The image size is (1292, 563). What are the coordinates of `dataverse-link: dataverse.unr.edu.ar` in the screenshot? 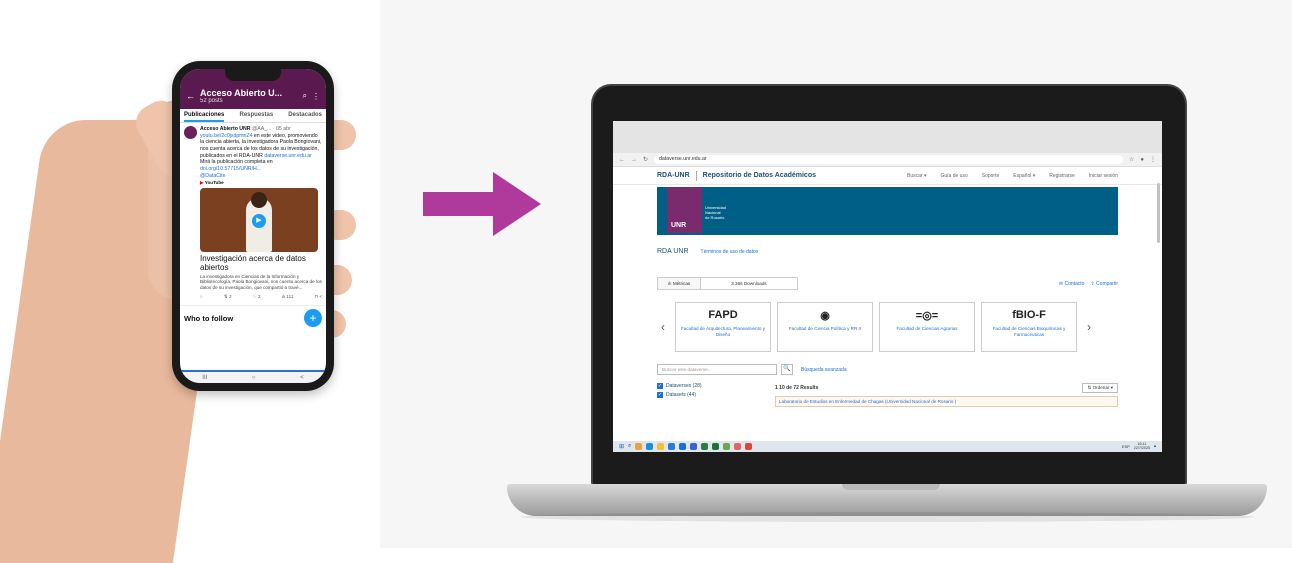 It's located at (288, 156).